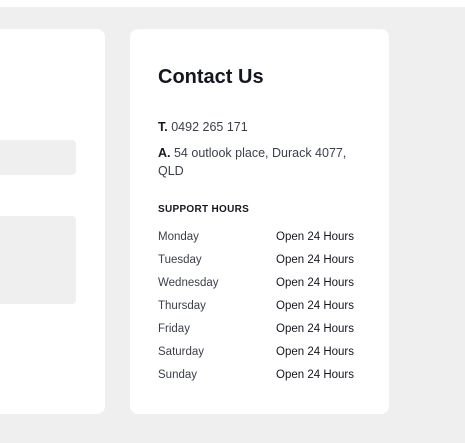  Describe the element at coordinates (204, 209) in the screenshot. I see `support-hours-heading: SUPPORT HOURS` at that location.